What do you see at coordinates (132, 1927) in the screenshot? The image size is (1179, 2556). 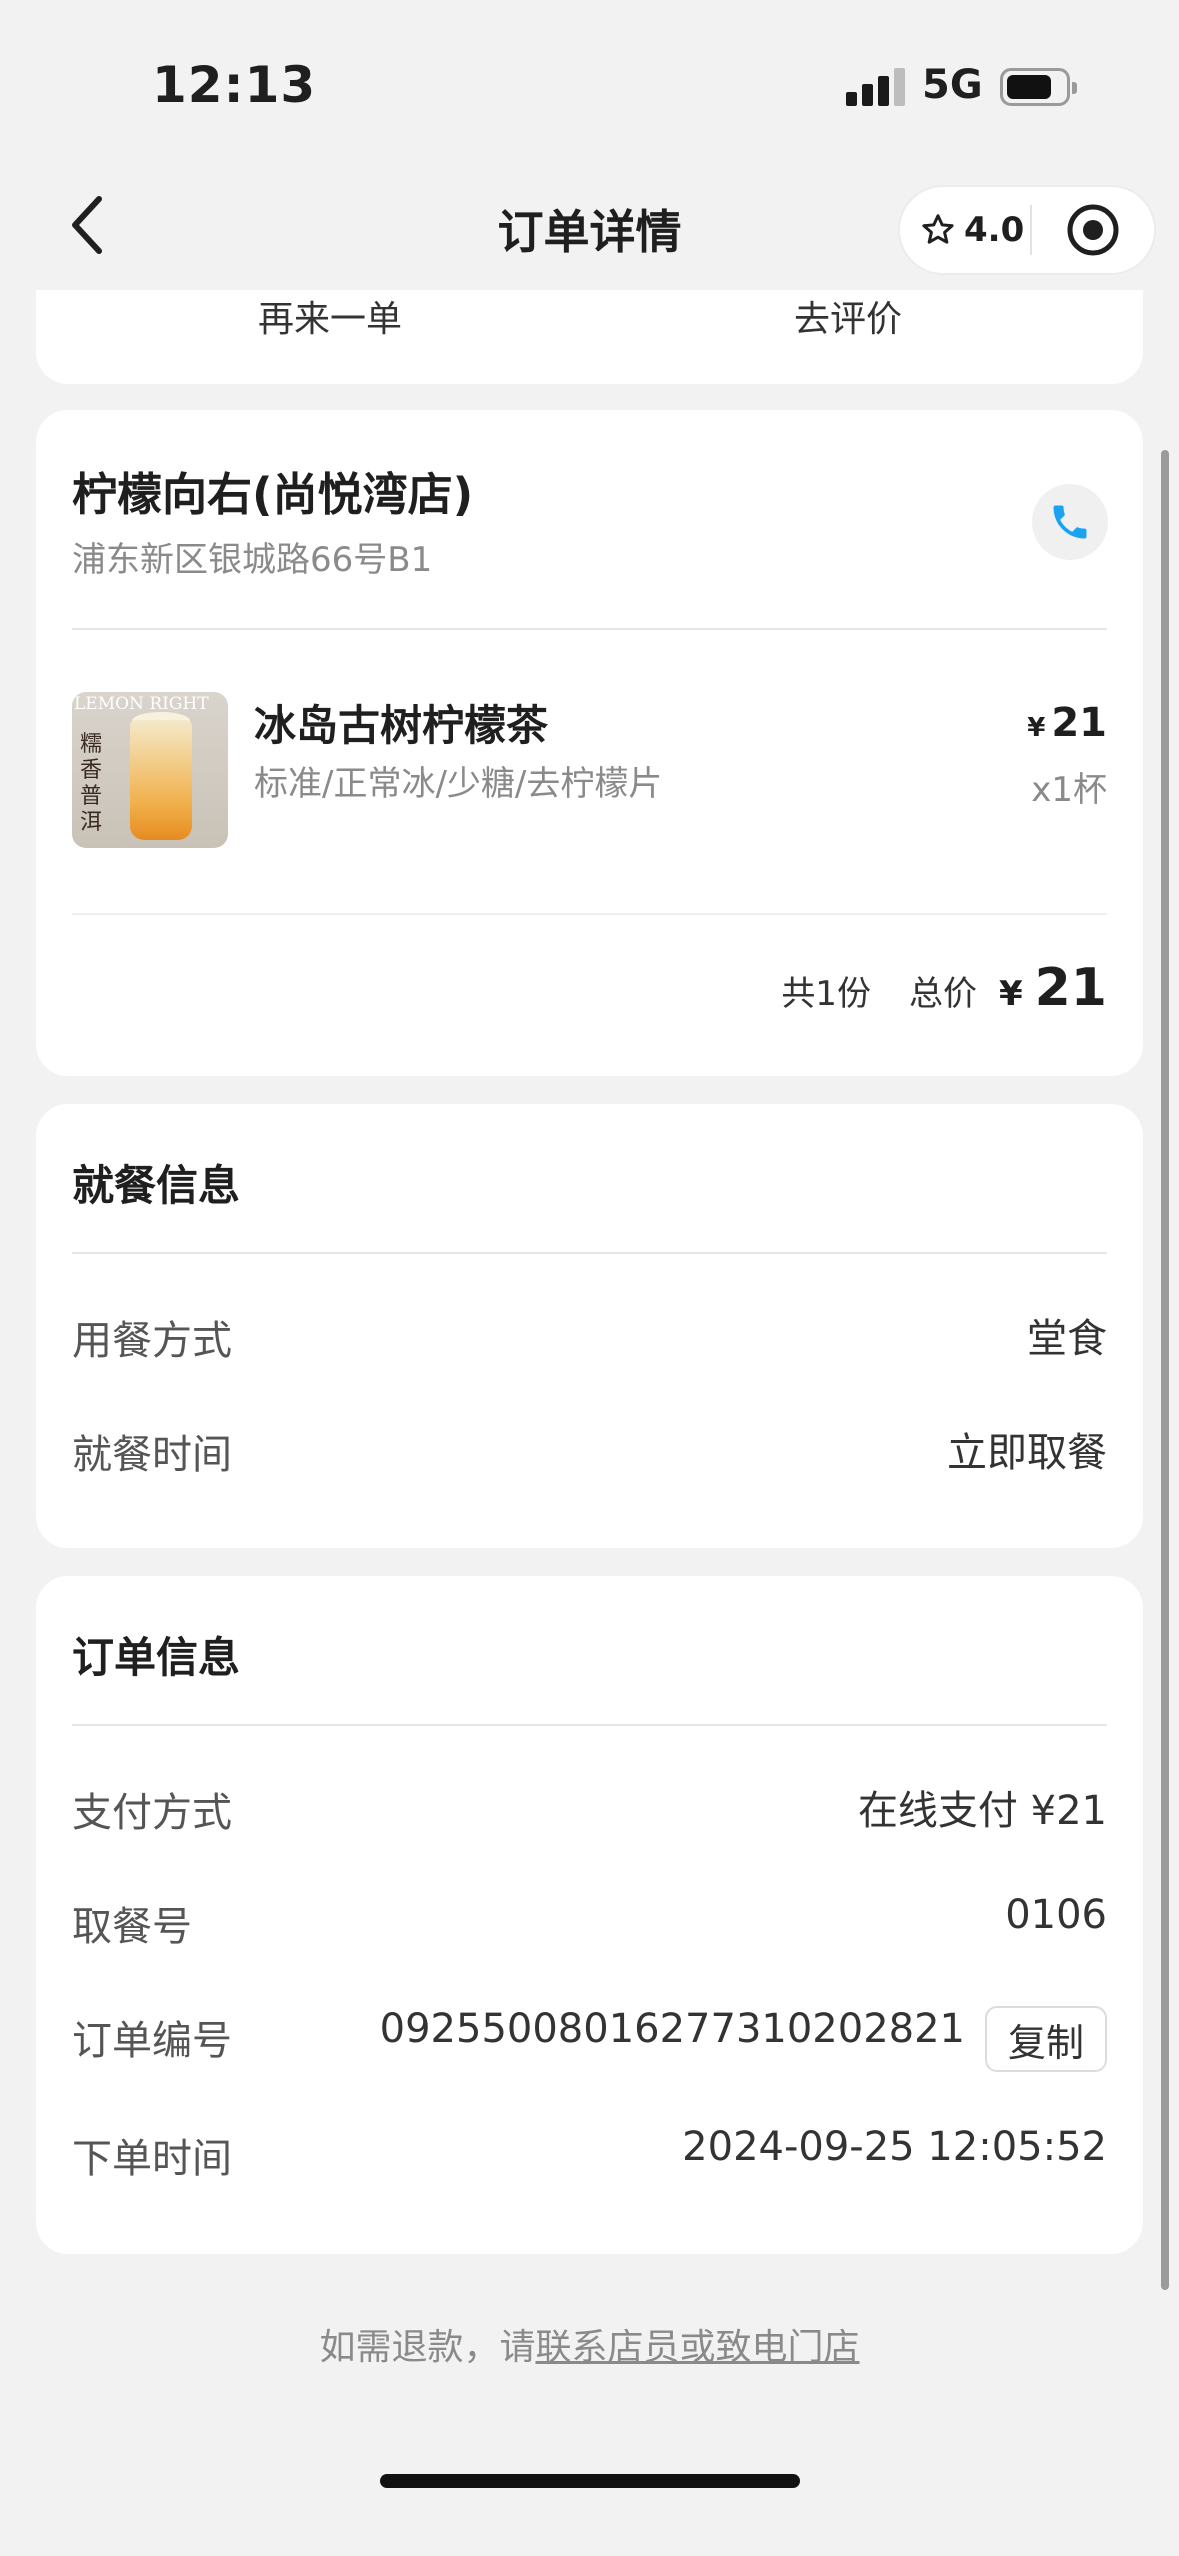 I see `pickup-number-label: 取餐号` at bounding box center [132, 1927].